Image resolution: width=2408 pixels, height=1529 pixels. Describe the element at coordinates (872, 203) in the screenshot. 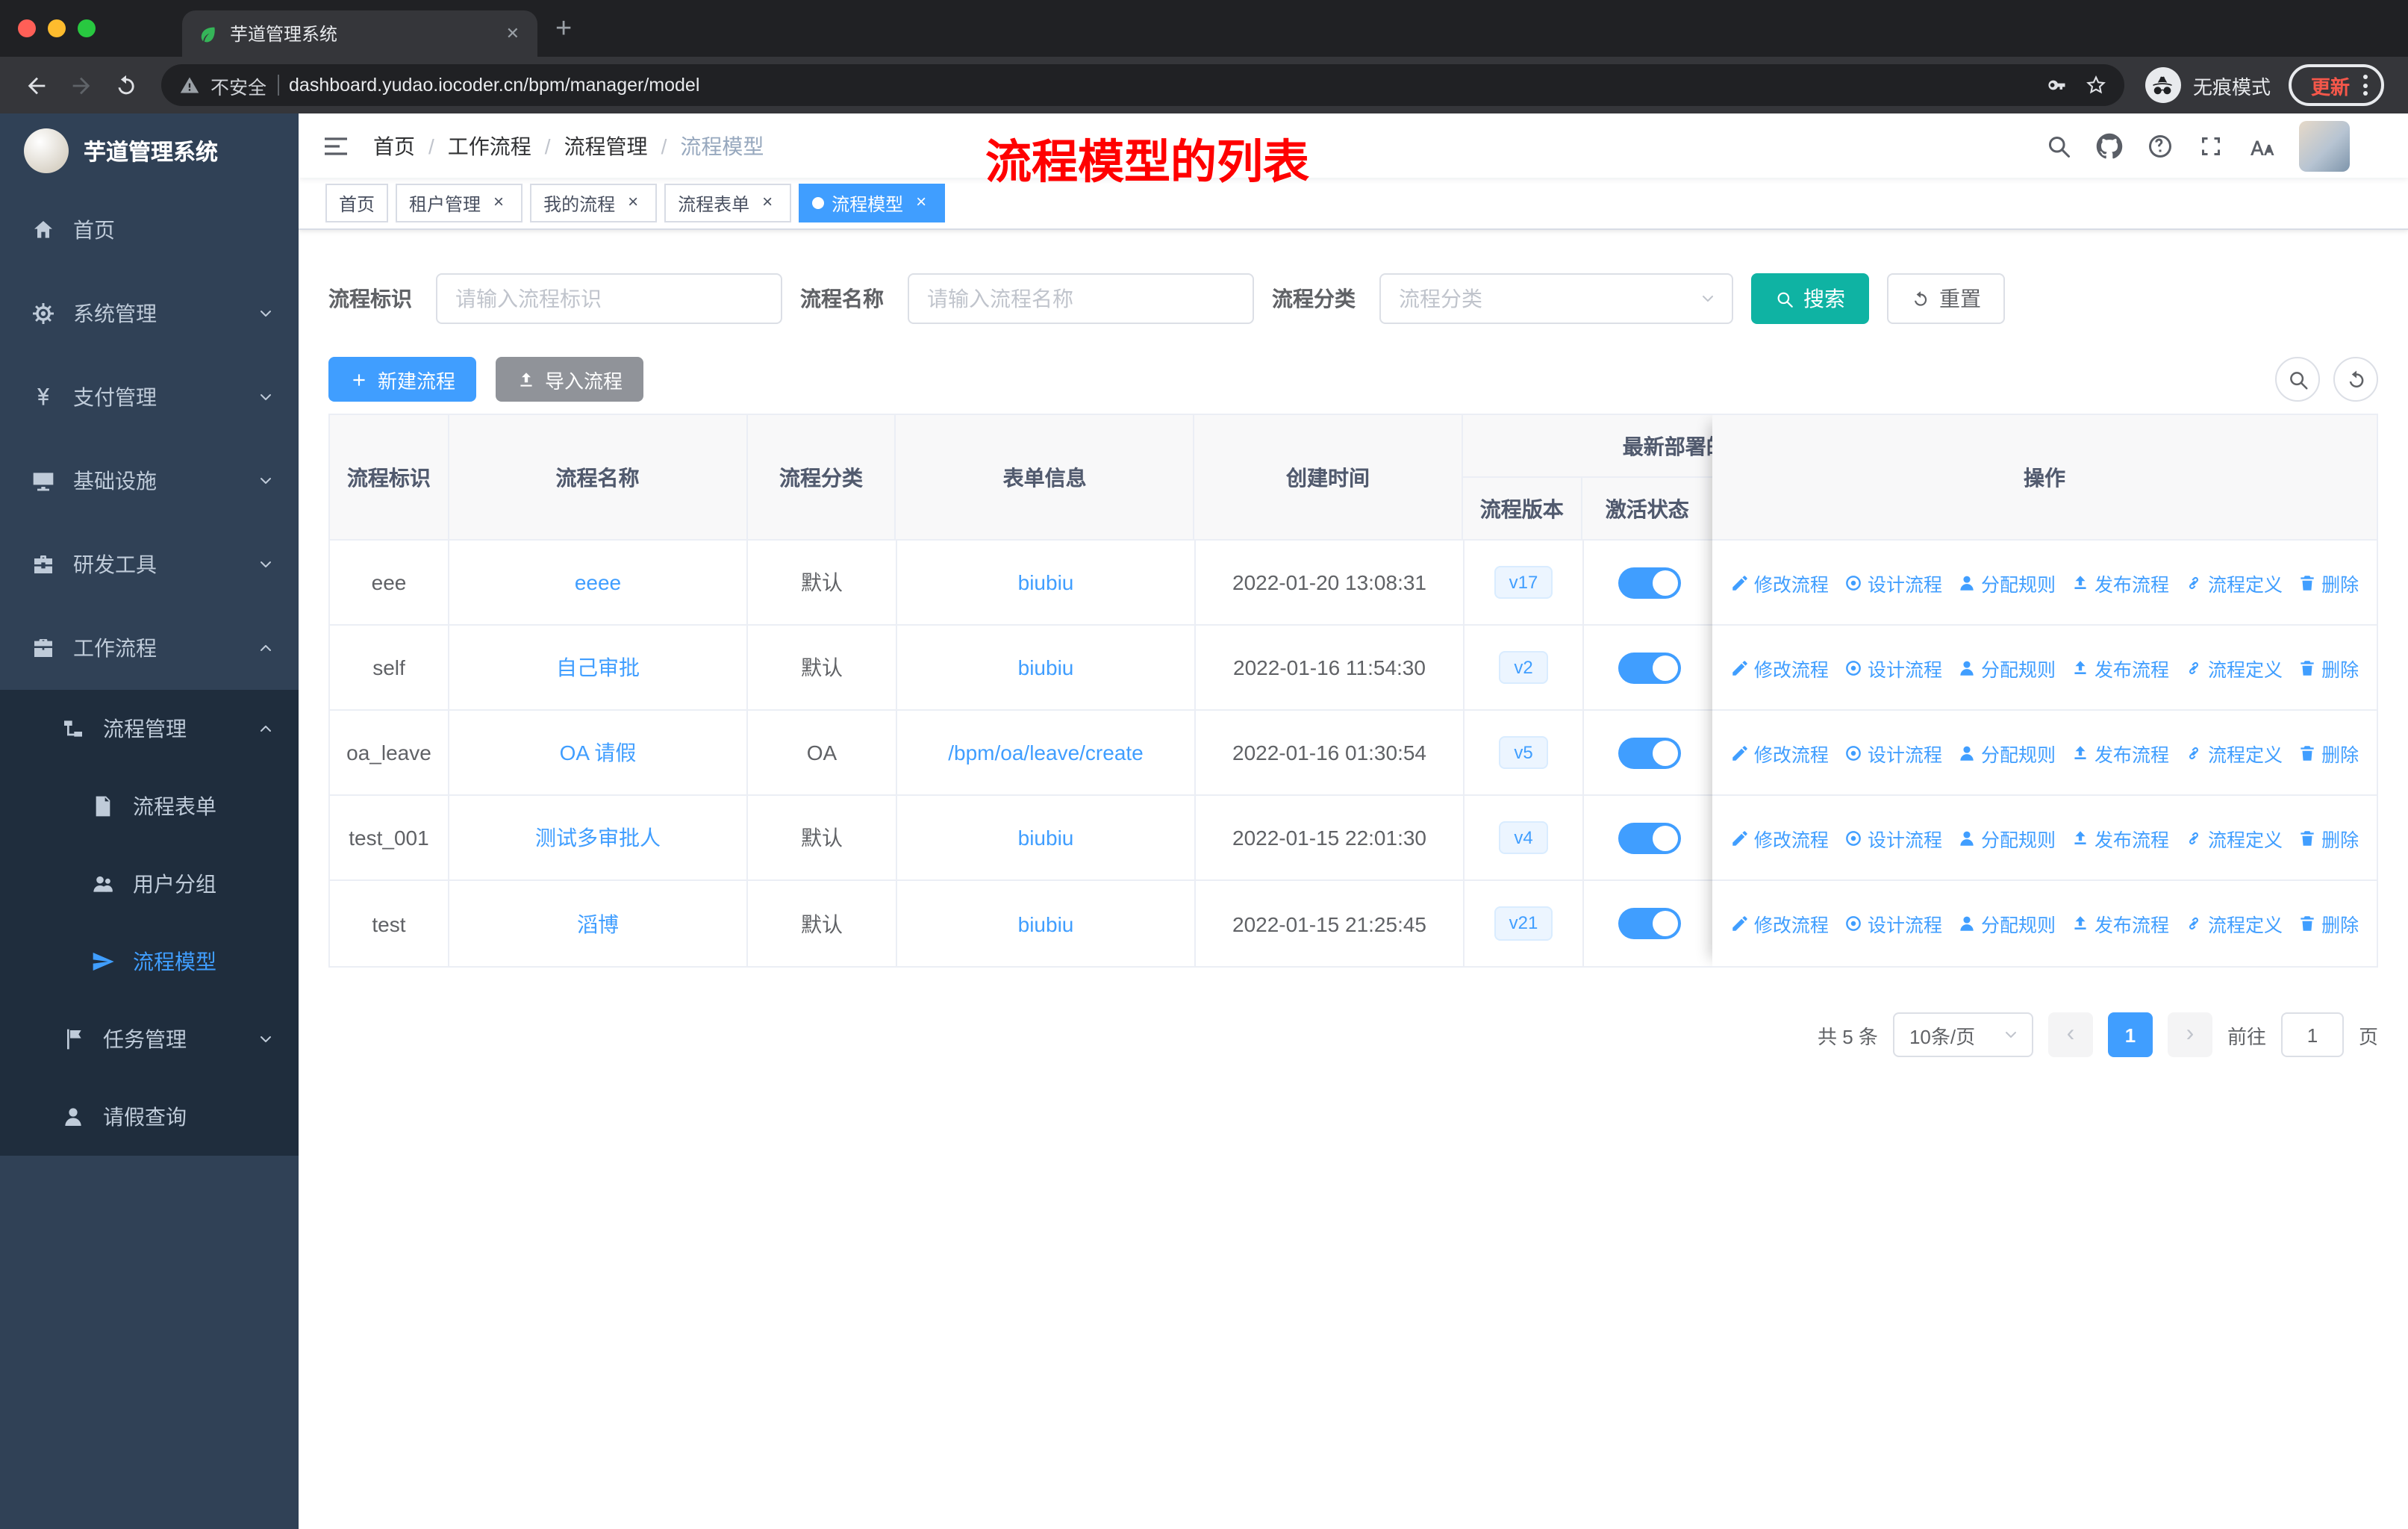

I see `tags-view-tab-process-model: 流程模型 ×` at that location.